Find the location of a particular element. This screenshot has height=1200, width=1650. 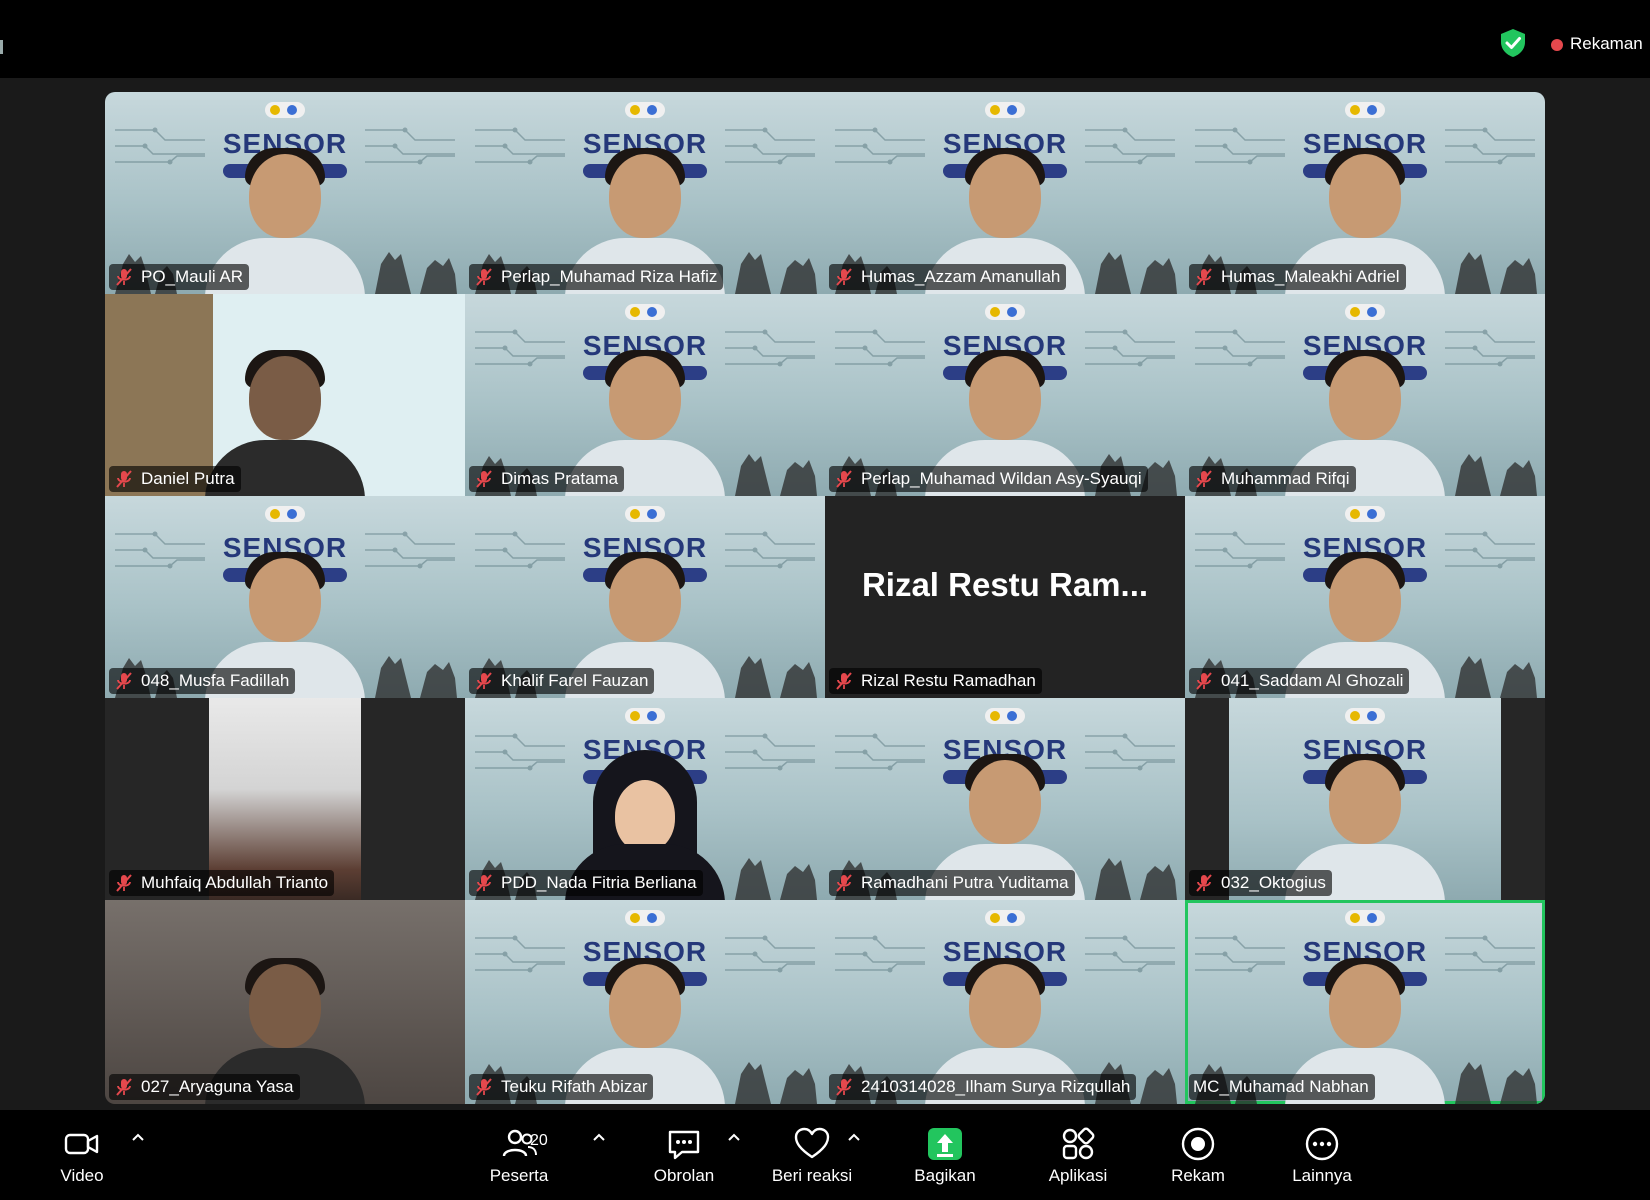

video-tile: SENSORKRSTIMuhammad Rifqi is located at coordinates (1365, 395).